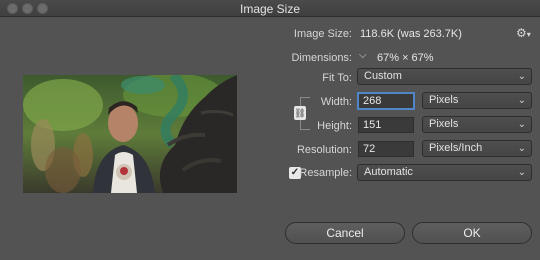 Image resolution: width=540 pixels, height=260 pixels. Describe the element at coordinates (444, 100) in the screenshot. I see `width-unit-value: Pixels` at that location.